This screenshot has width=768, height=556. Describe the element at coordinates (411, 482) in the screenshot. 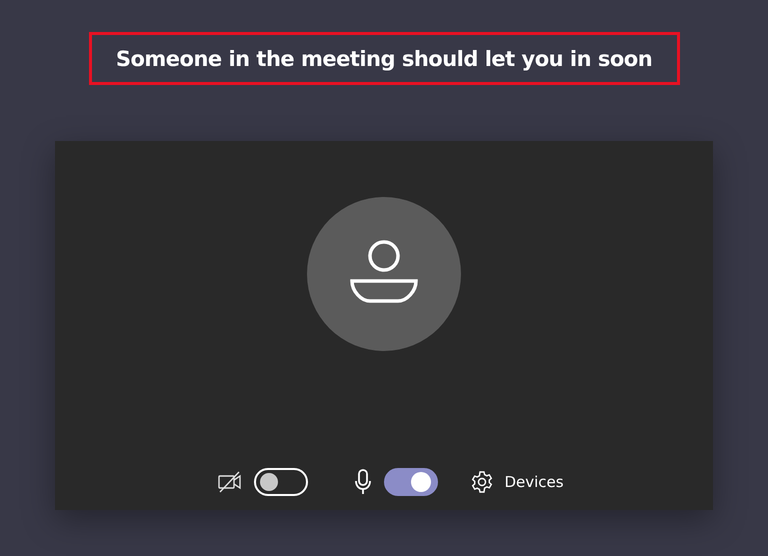

I see `microphone-toggle` at that location.